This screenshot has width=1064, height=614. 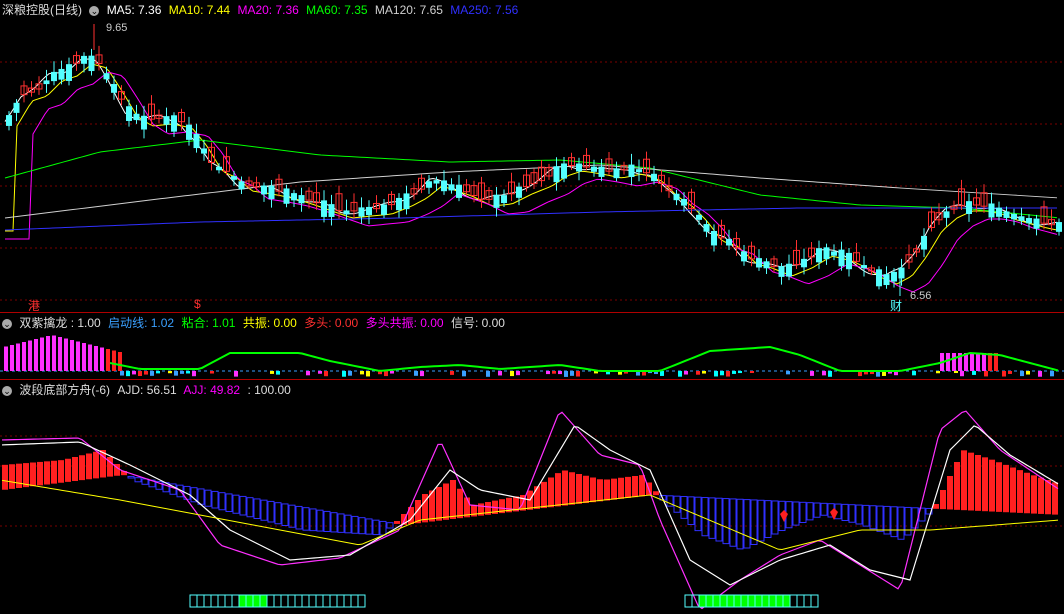 What do you see at coordinates (43, 323) in the screenshot?
I see `indicator-1-name: 双紫擒龙` at bounding box center [43, 323].